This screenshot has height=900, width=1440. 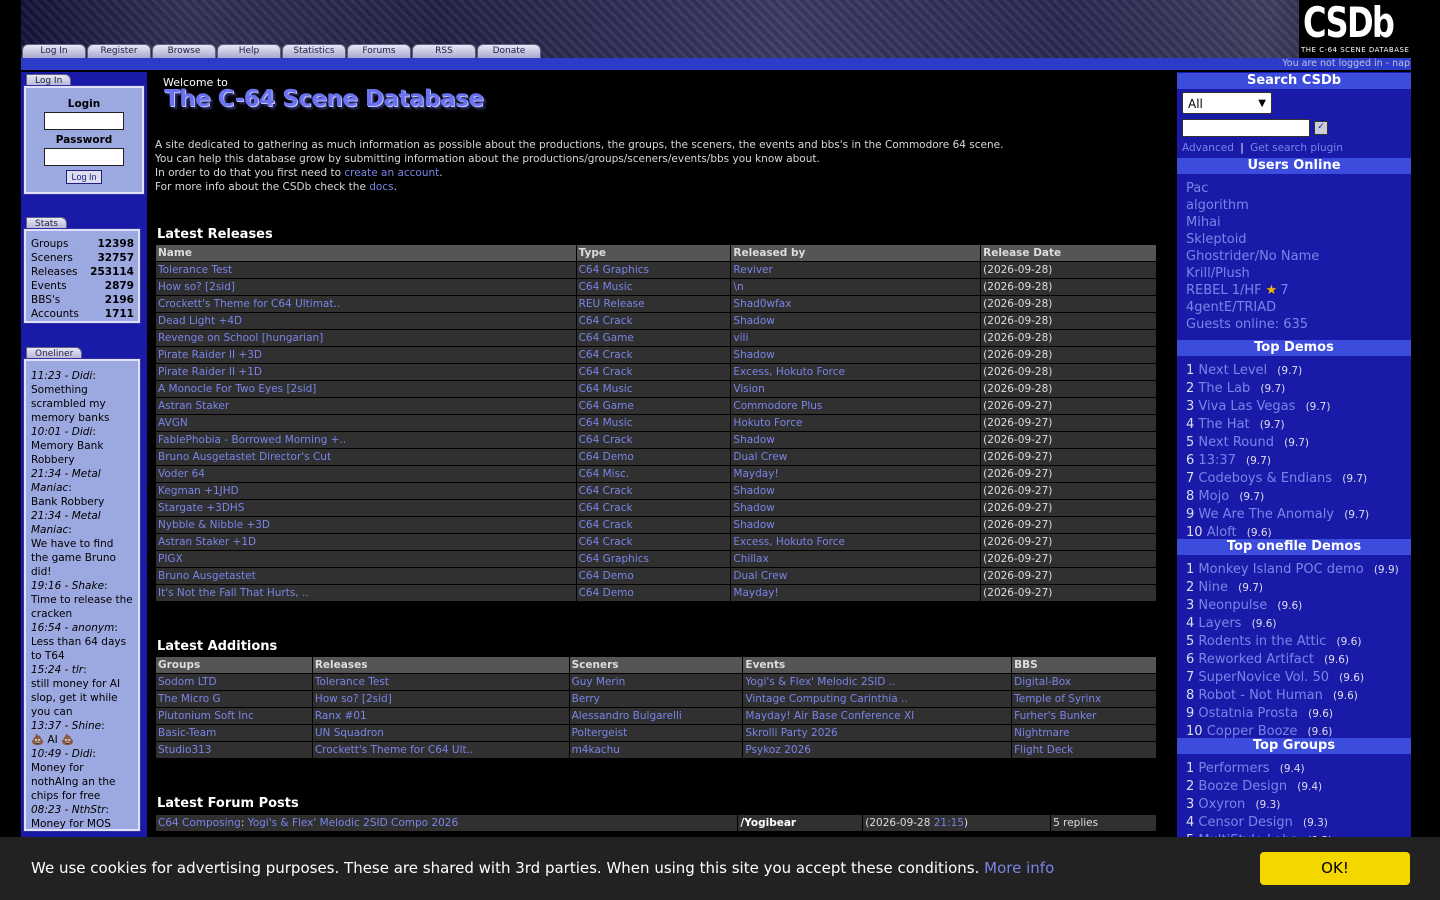 What do you see at coordinates (627, 716) in the screenshot?
I see `addition-scener-link: Alessandro Bulgarelli` at bounding box center [627, 716].